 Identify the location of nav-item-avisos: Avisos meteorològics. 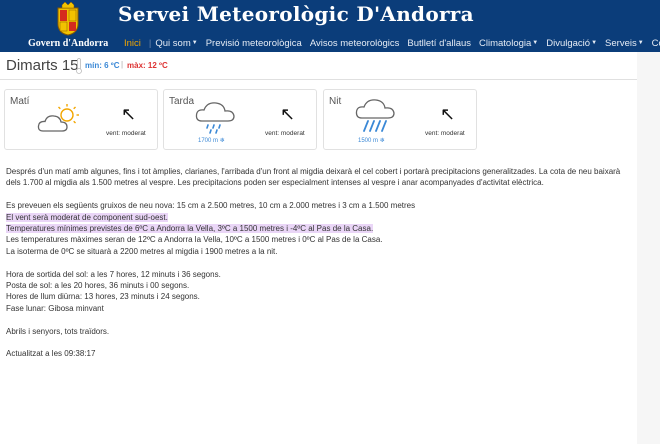
(355, 45).